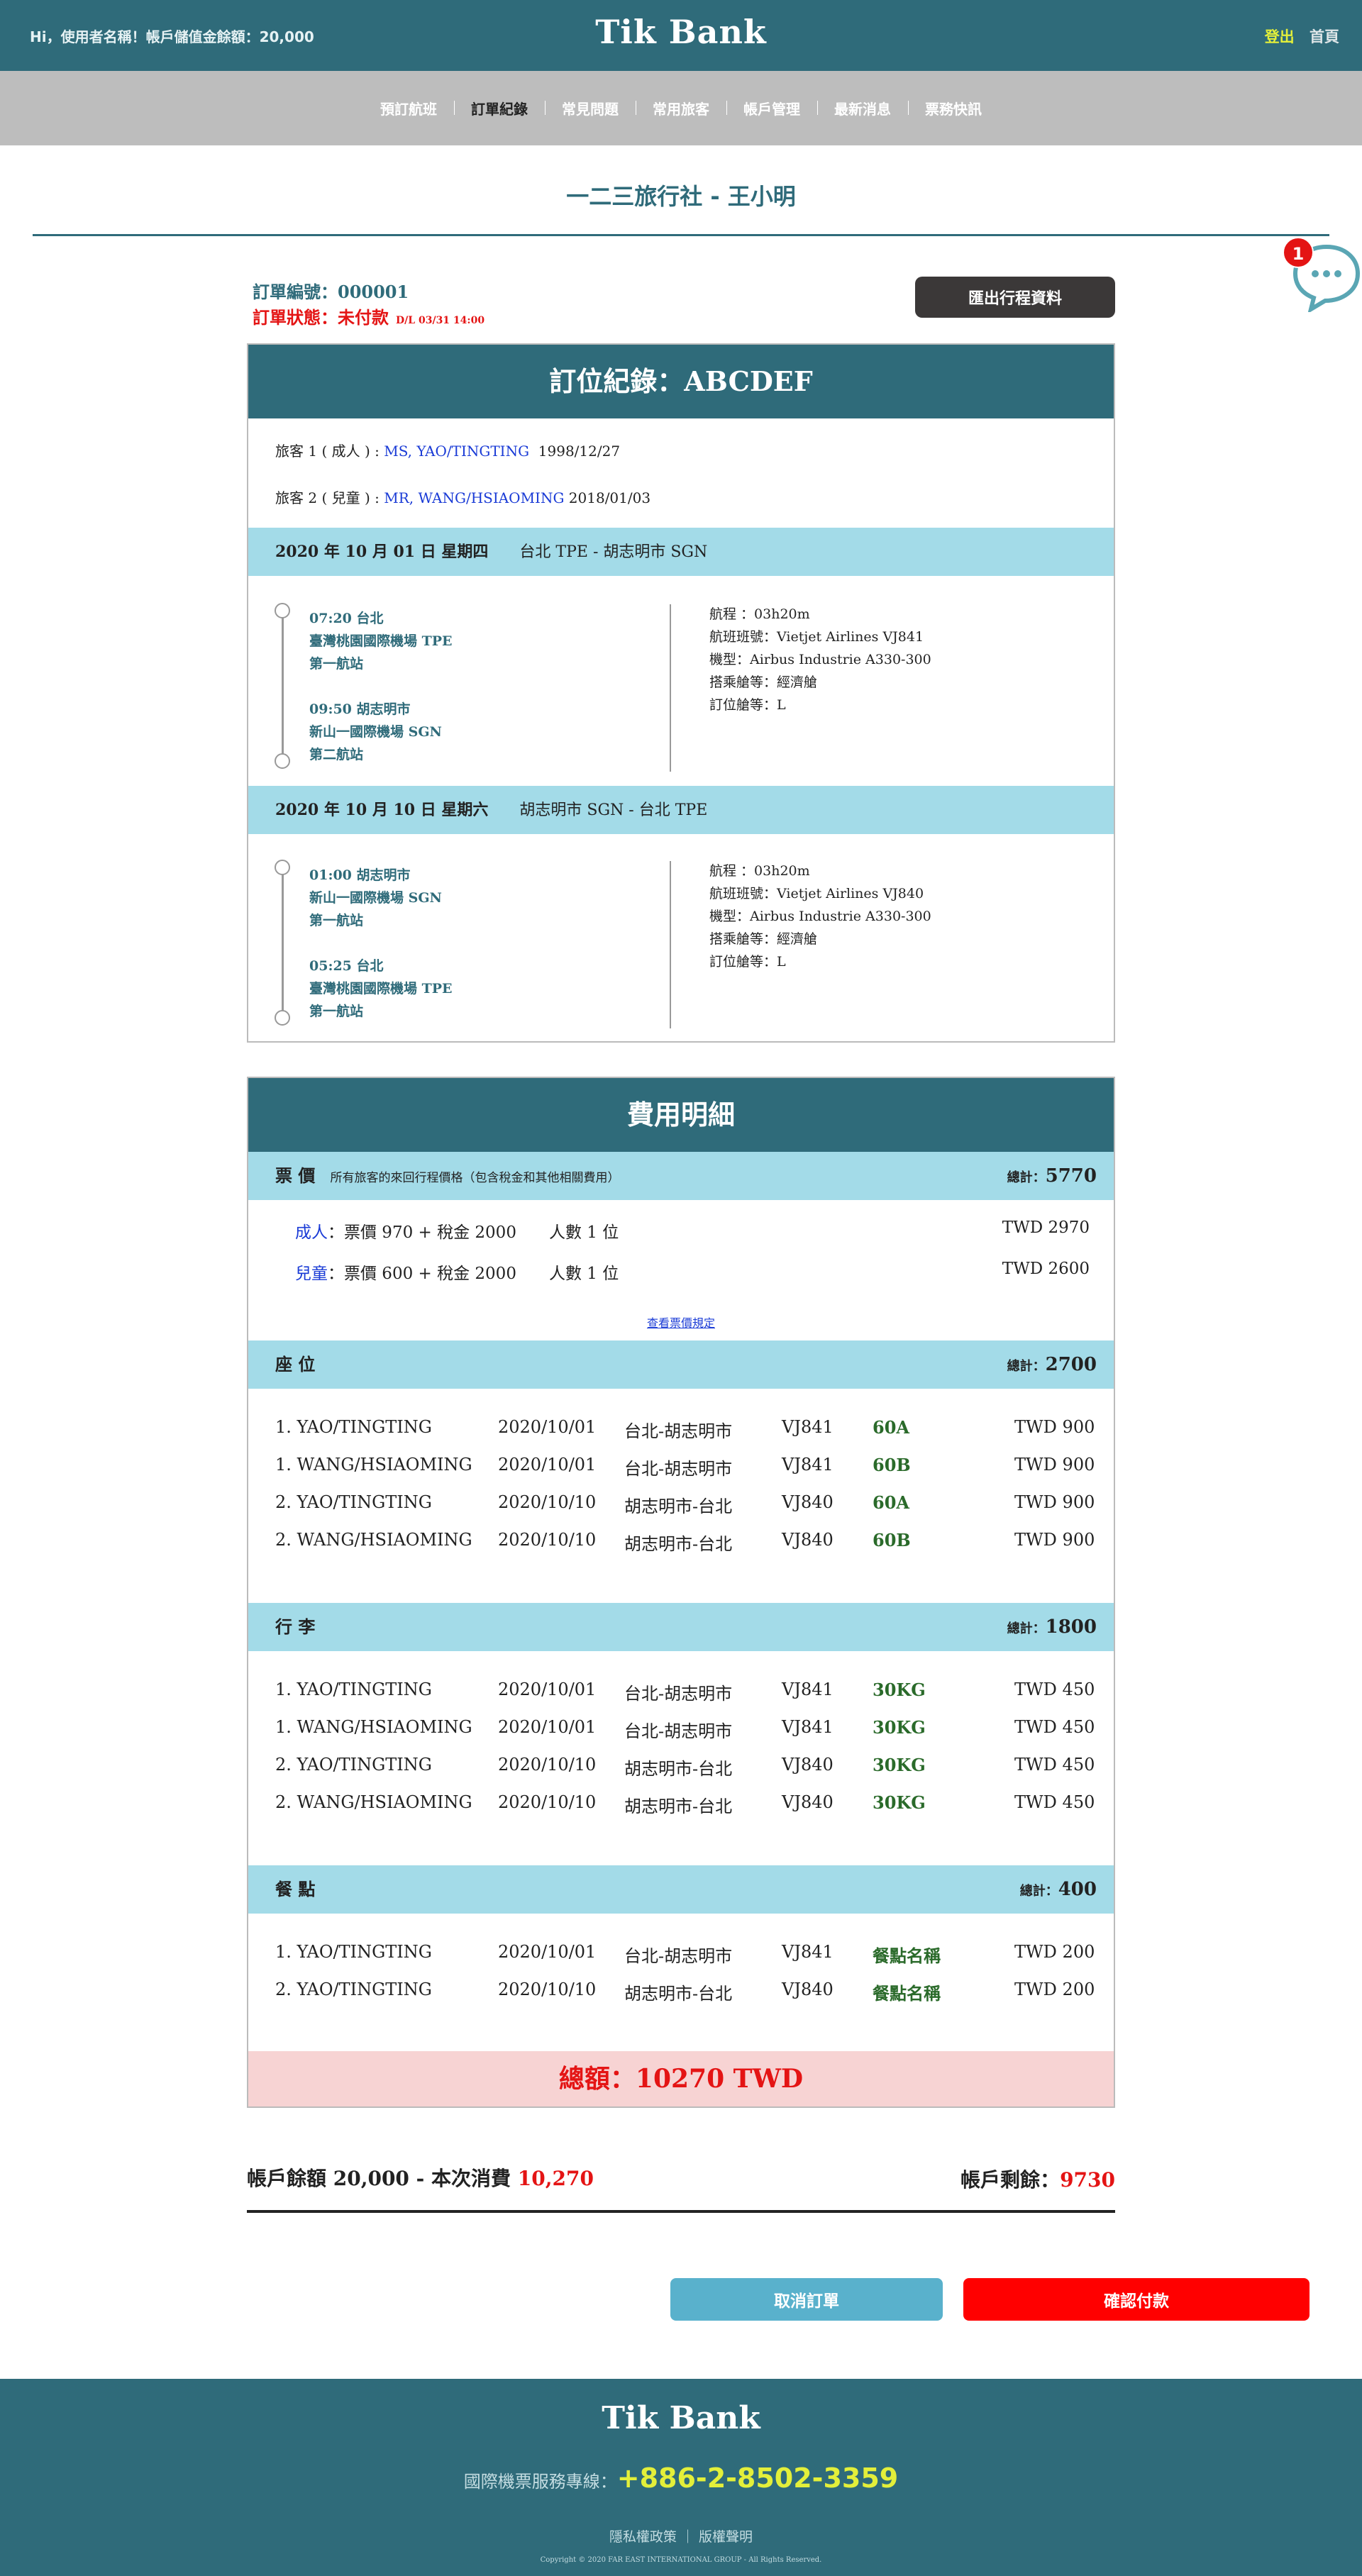 The height and width of the screenshot is (2576, 1362). What do you see at coordinates (360, 709) in the screenshot?
I see `arr-time-city: 09:50 胡志明市` at bounding box center [360, 709].